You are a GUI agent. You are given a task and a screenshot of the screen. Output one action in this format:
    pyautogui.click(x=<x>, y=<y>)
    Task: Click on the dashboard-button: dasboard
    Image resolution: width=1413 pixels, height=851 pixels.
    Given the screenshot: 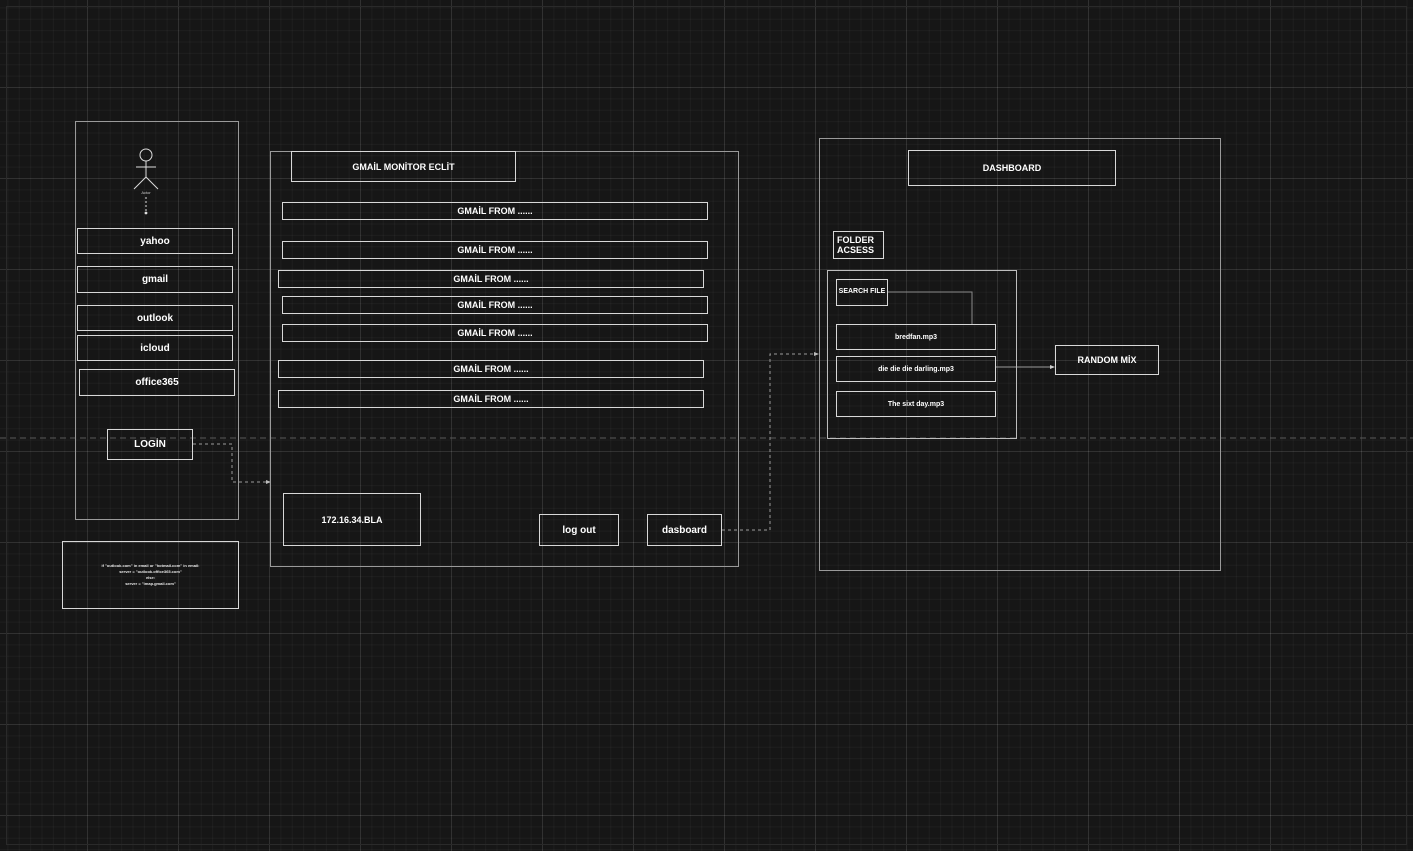 What is the action you would take?
    pyautogui.click(x=684, y=530)
    